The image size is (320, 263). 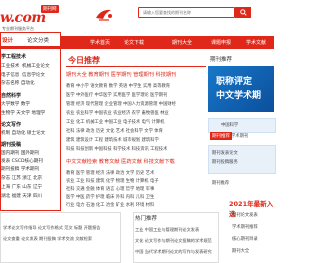 What do you see at coordinates (239, 136) in the screenshot?
I see `side-item: 学术期刊` at bounding box center [239, 136].